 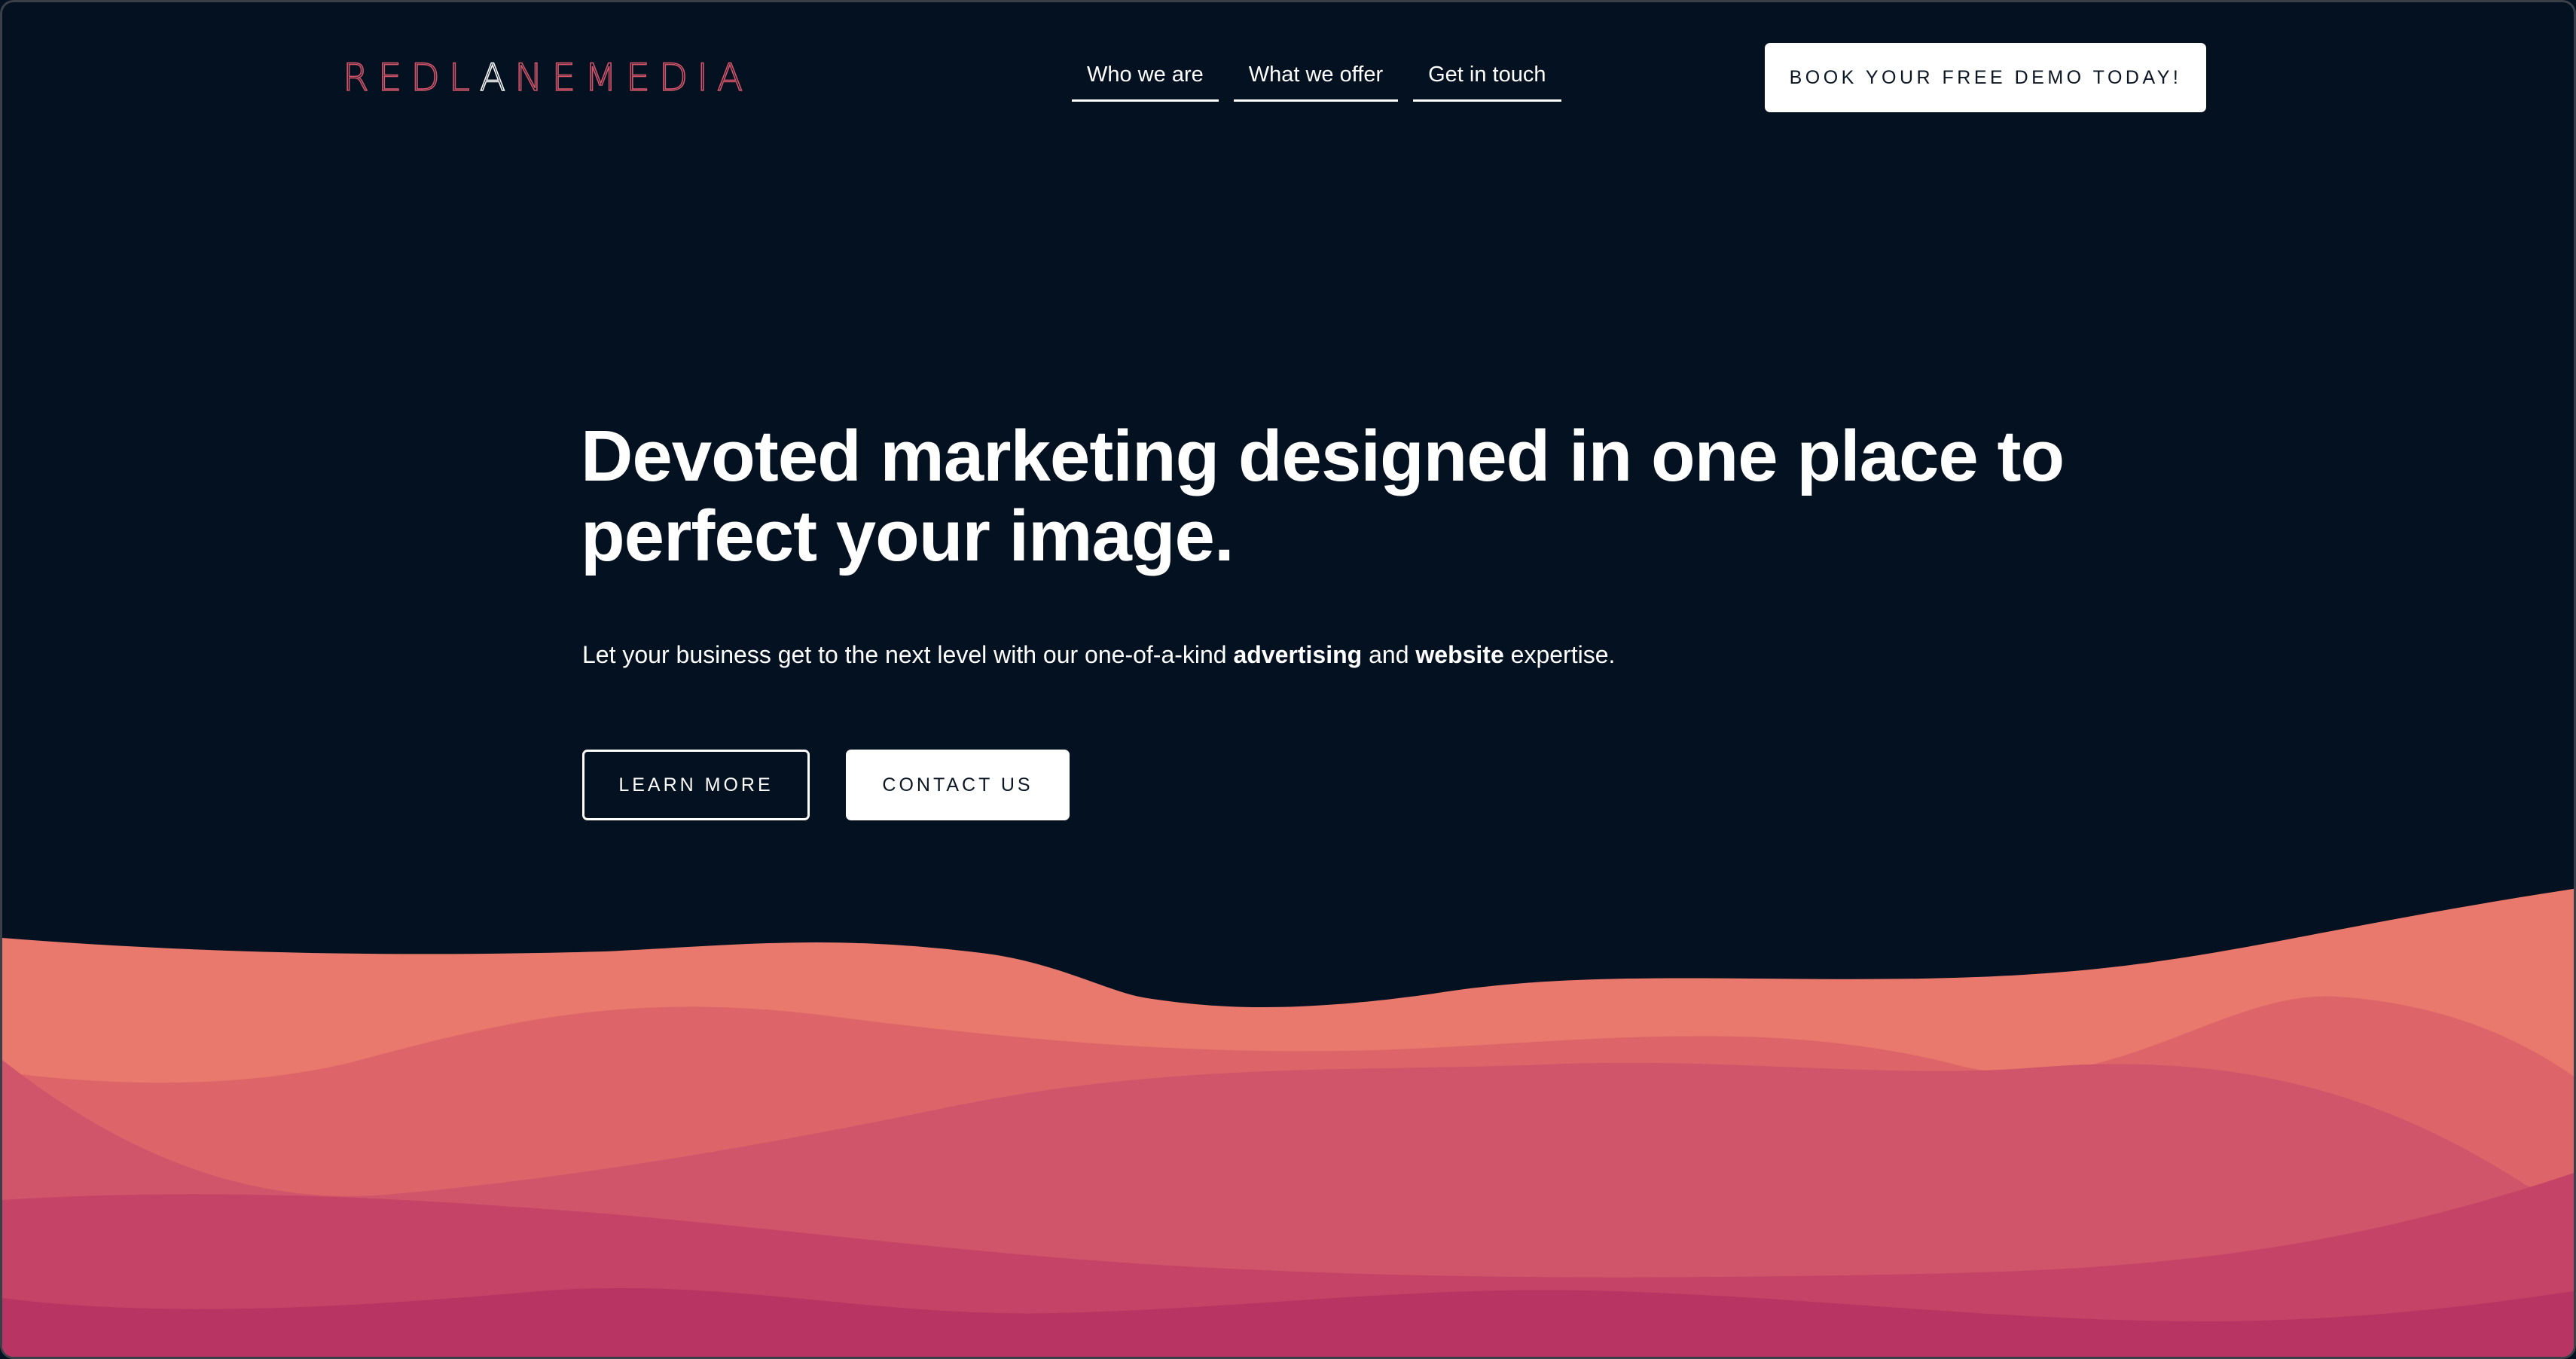 What do you see at coordinates (1560, 654) in the screenshot?
I see `hero-subtitle-suffix: expertise.` at bounding box center [1560, 654].